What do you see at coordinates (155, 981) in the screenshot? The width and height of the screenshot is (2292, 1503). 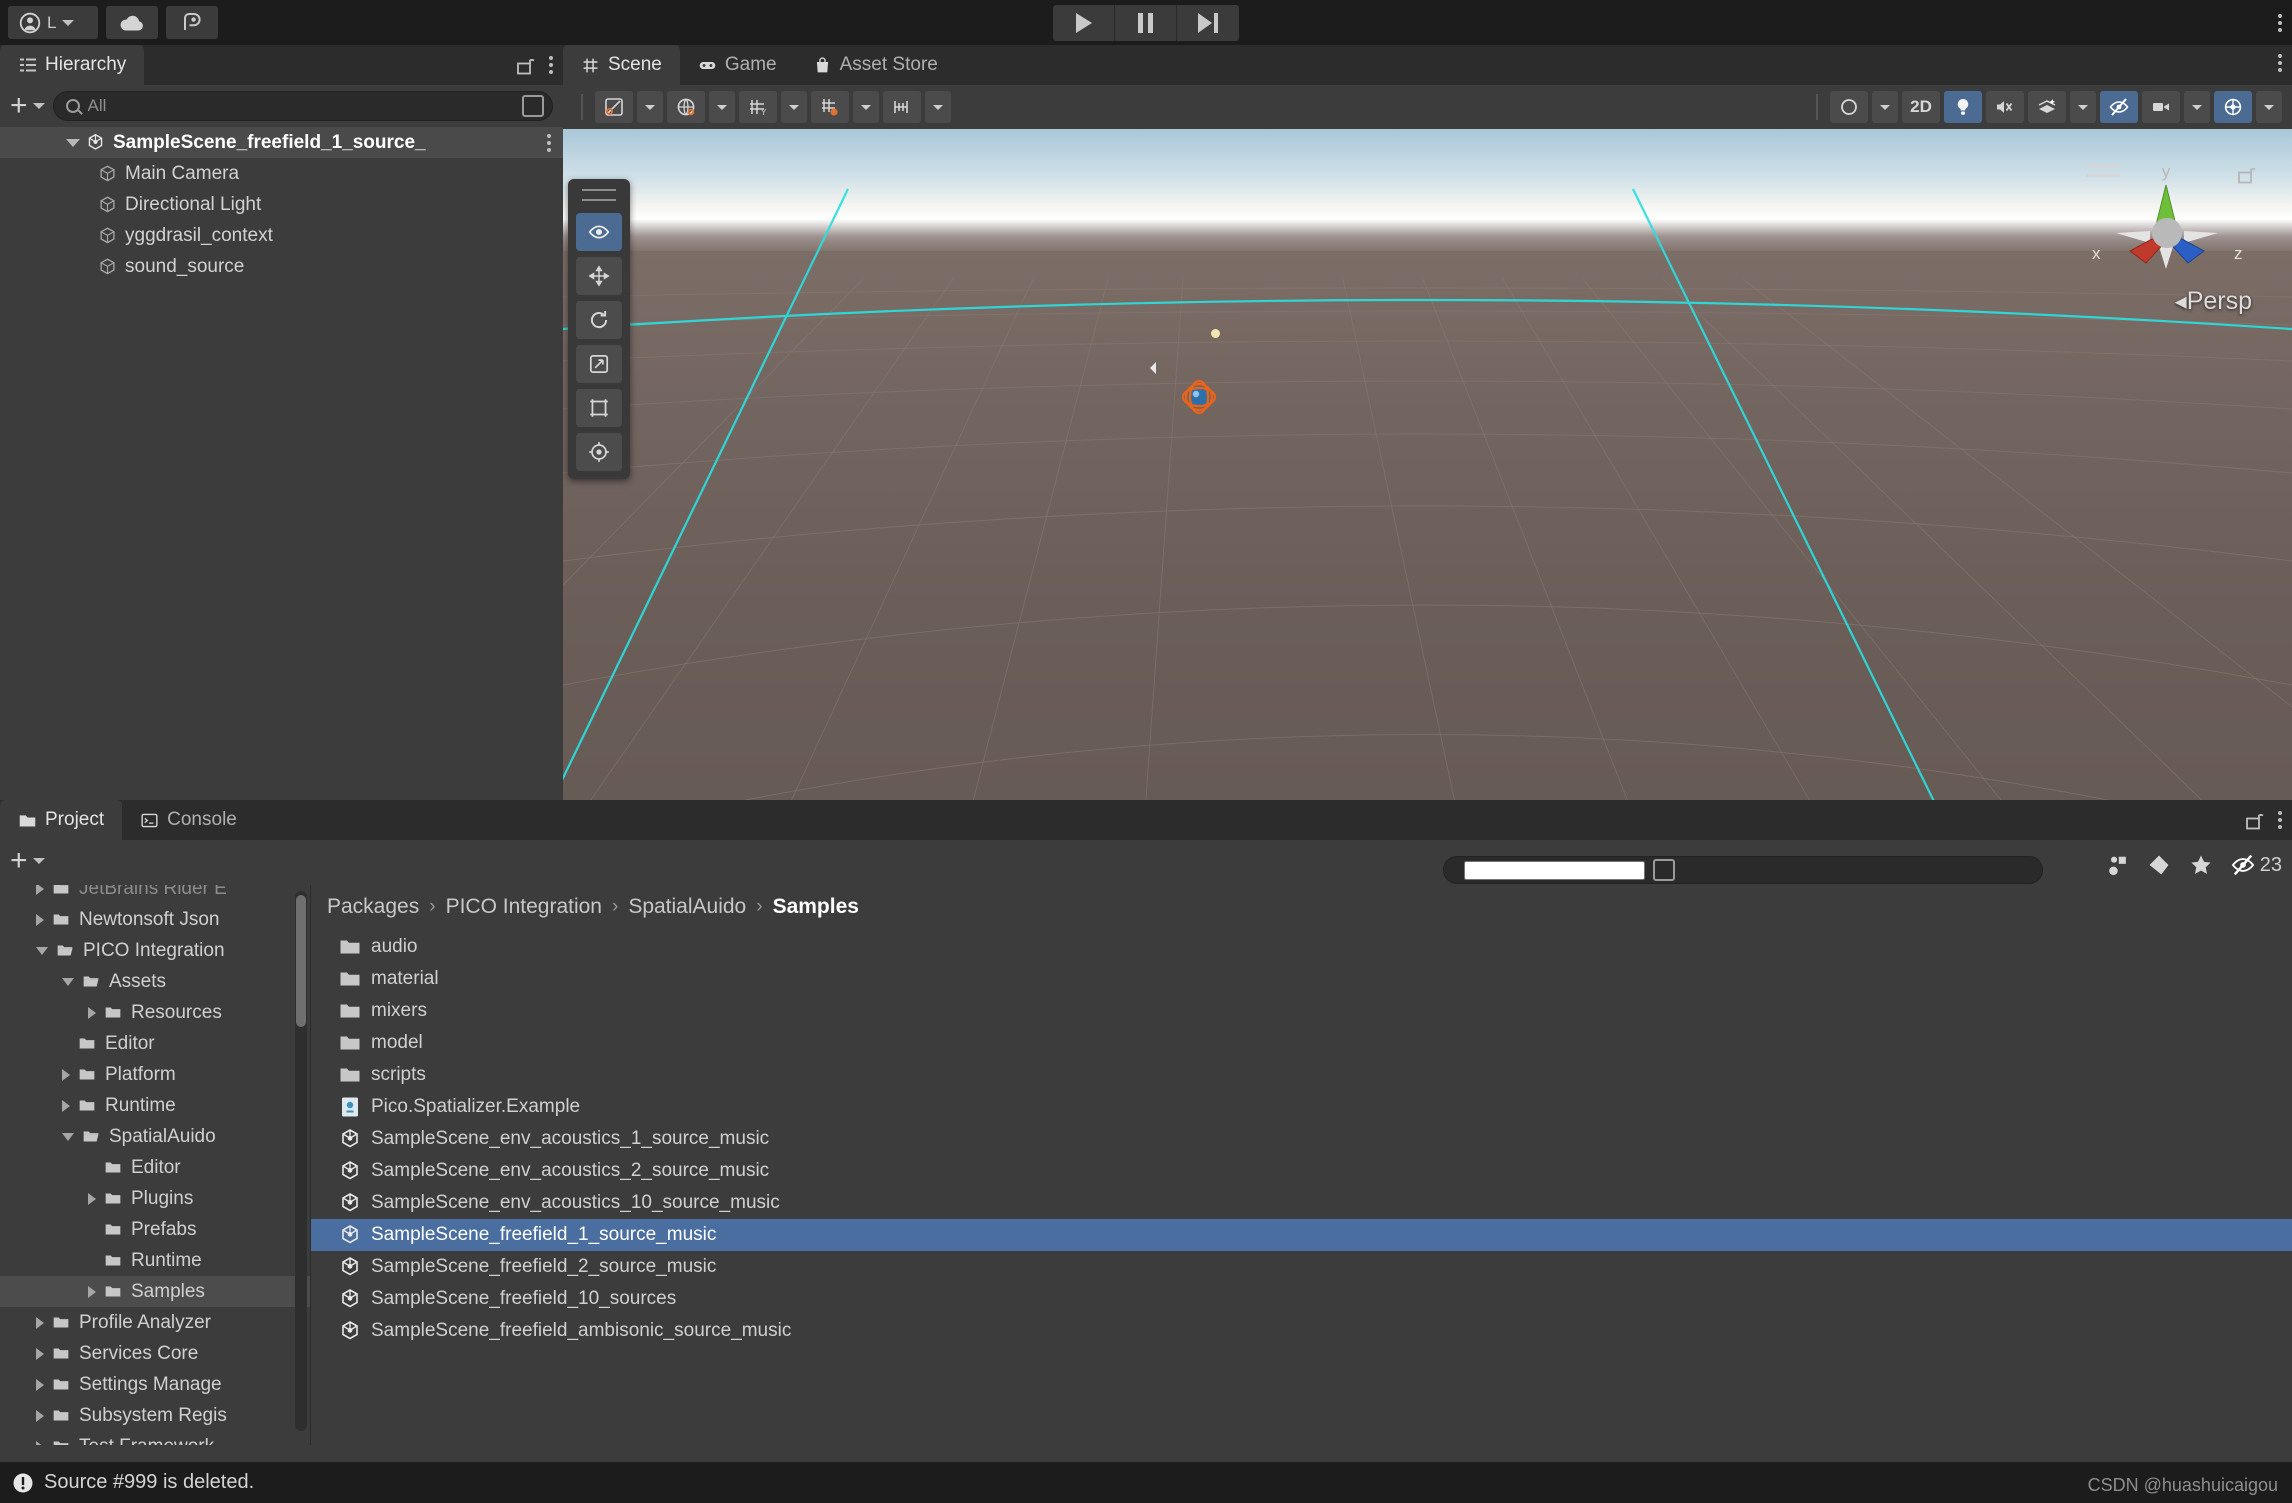 I see `tree-item: Assets` at bounding box center [155, 981].